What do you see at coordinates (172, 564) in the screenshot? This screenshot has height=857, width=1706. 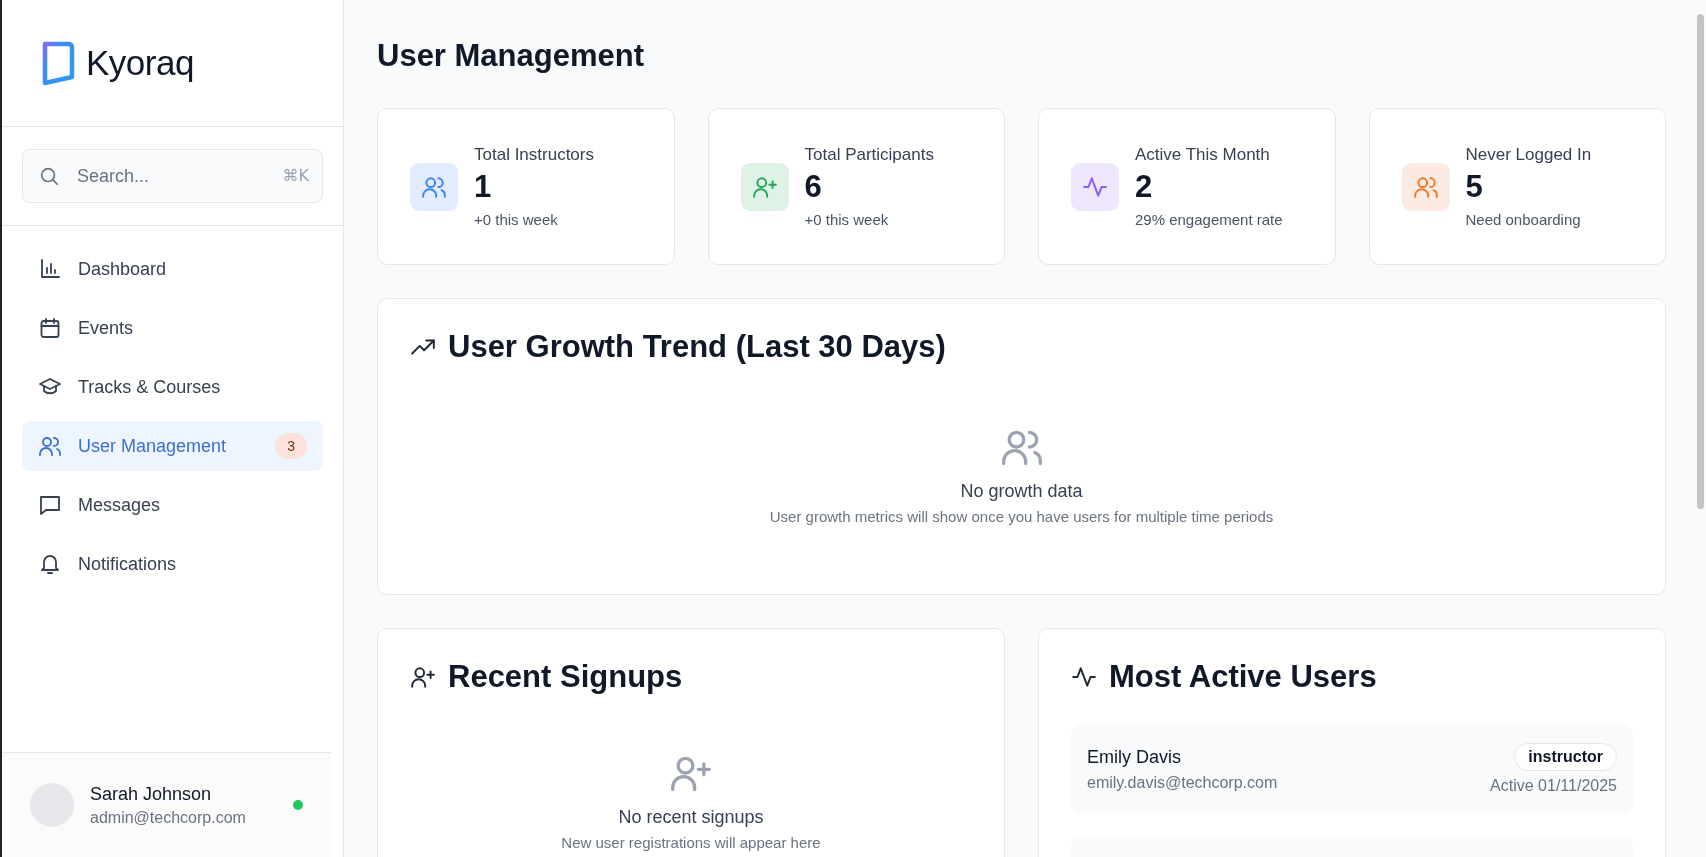 I see `nav-item: Notifications` at bounding box center [172, 564].